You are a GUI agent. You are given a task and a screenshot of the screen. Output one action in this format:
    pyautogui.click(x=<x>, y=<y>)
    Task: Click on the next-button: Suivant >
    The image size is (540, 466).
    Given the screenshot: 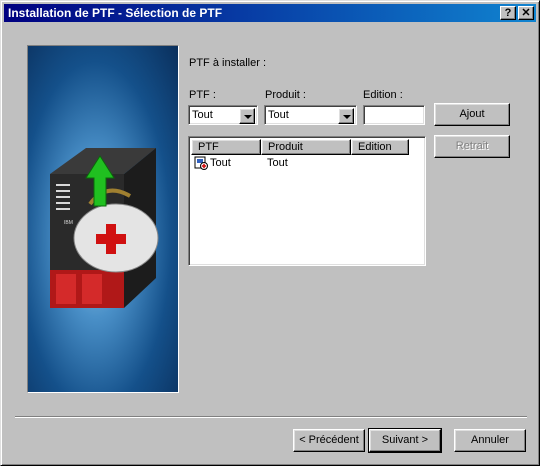 What is the action you would take?
    pyautogui.click(x=405, y=440)
    